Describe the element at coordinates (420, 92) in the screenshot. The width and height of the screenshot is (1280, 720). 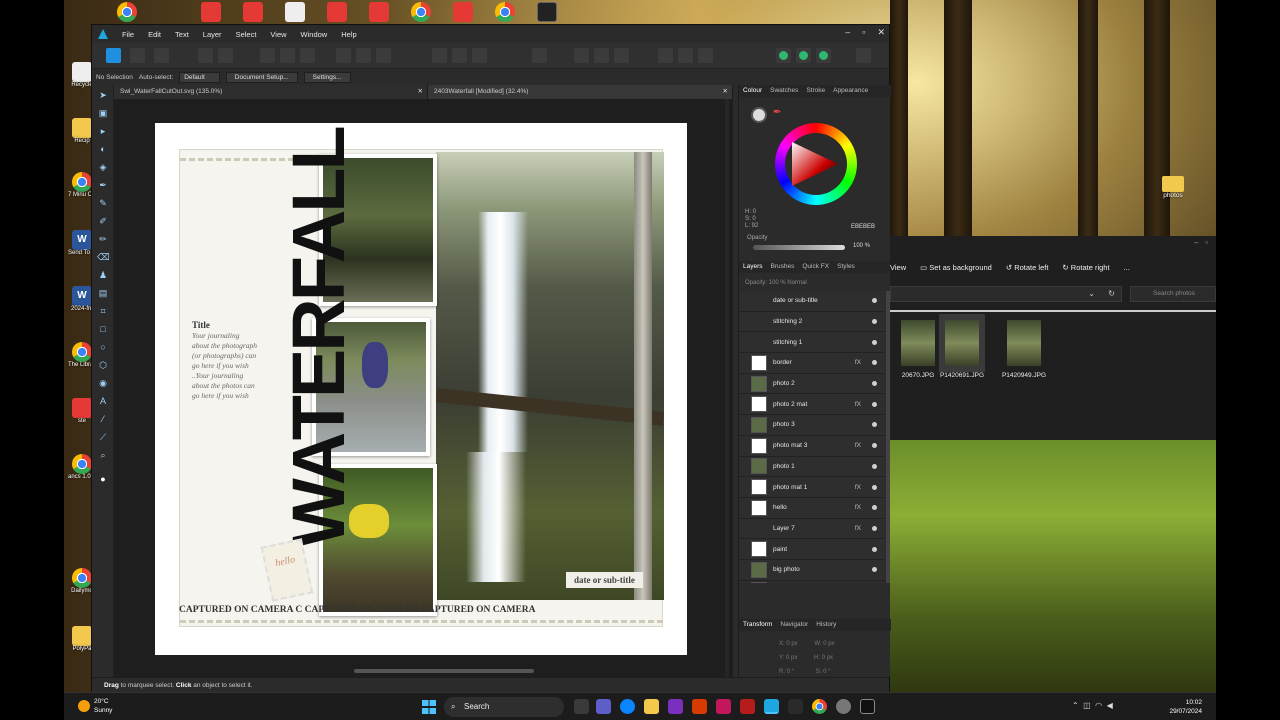
I see `close-tab-icon: ✕` at that location.